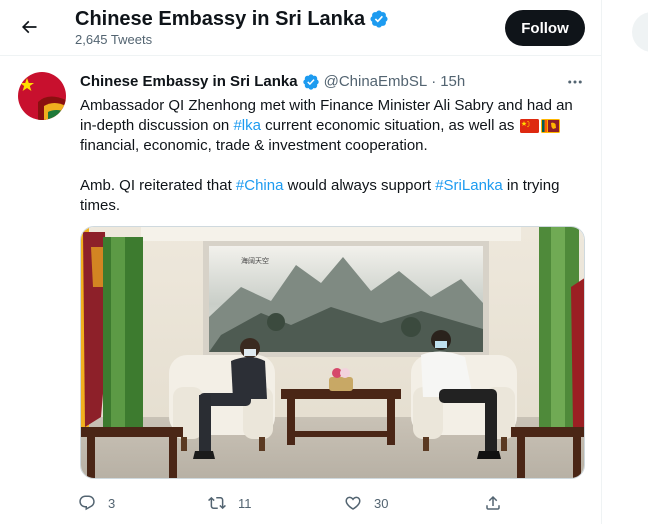 The width and height of the screenshot is (648, 524). Describe the element at coordinates (247, 125) in the screenshot. I see `hashtag-lka: #lka` at that location.